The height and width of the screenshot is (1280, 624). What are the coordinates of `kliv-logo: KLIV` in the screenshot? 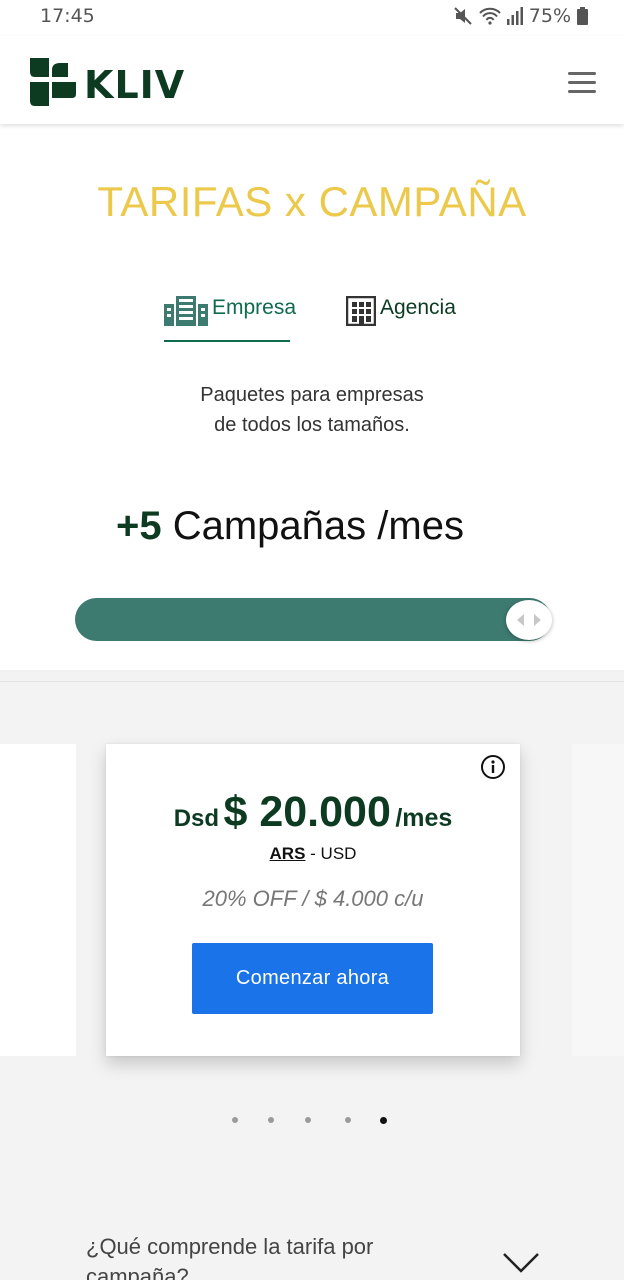 It's located at (107, 84).